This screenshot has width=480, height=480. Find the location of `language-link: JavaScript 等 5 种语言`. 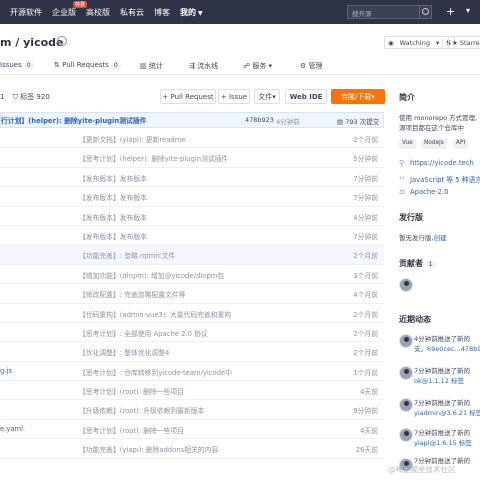

language-link: JavaScript 等 5 种语言 is located at coordinates (445, 179).